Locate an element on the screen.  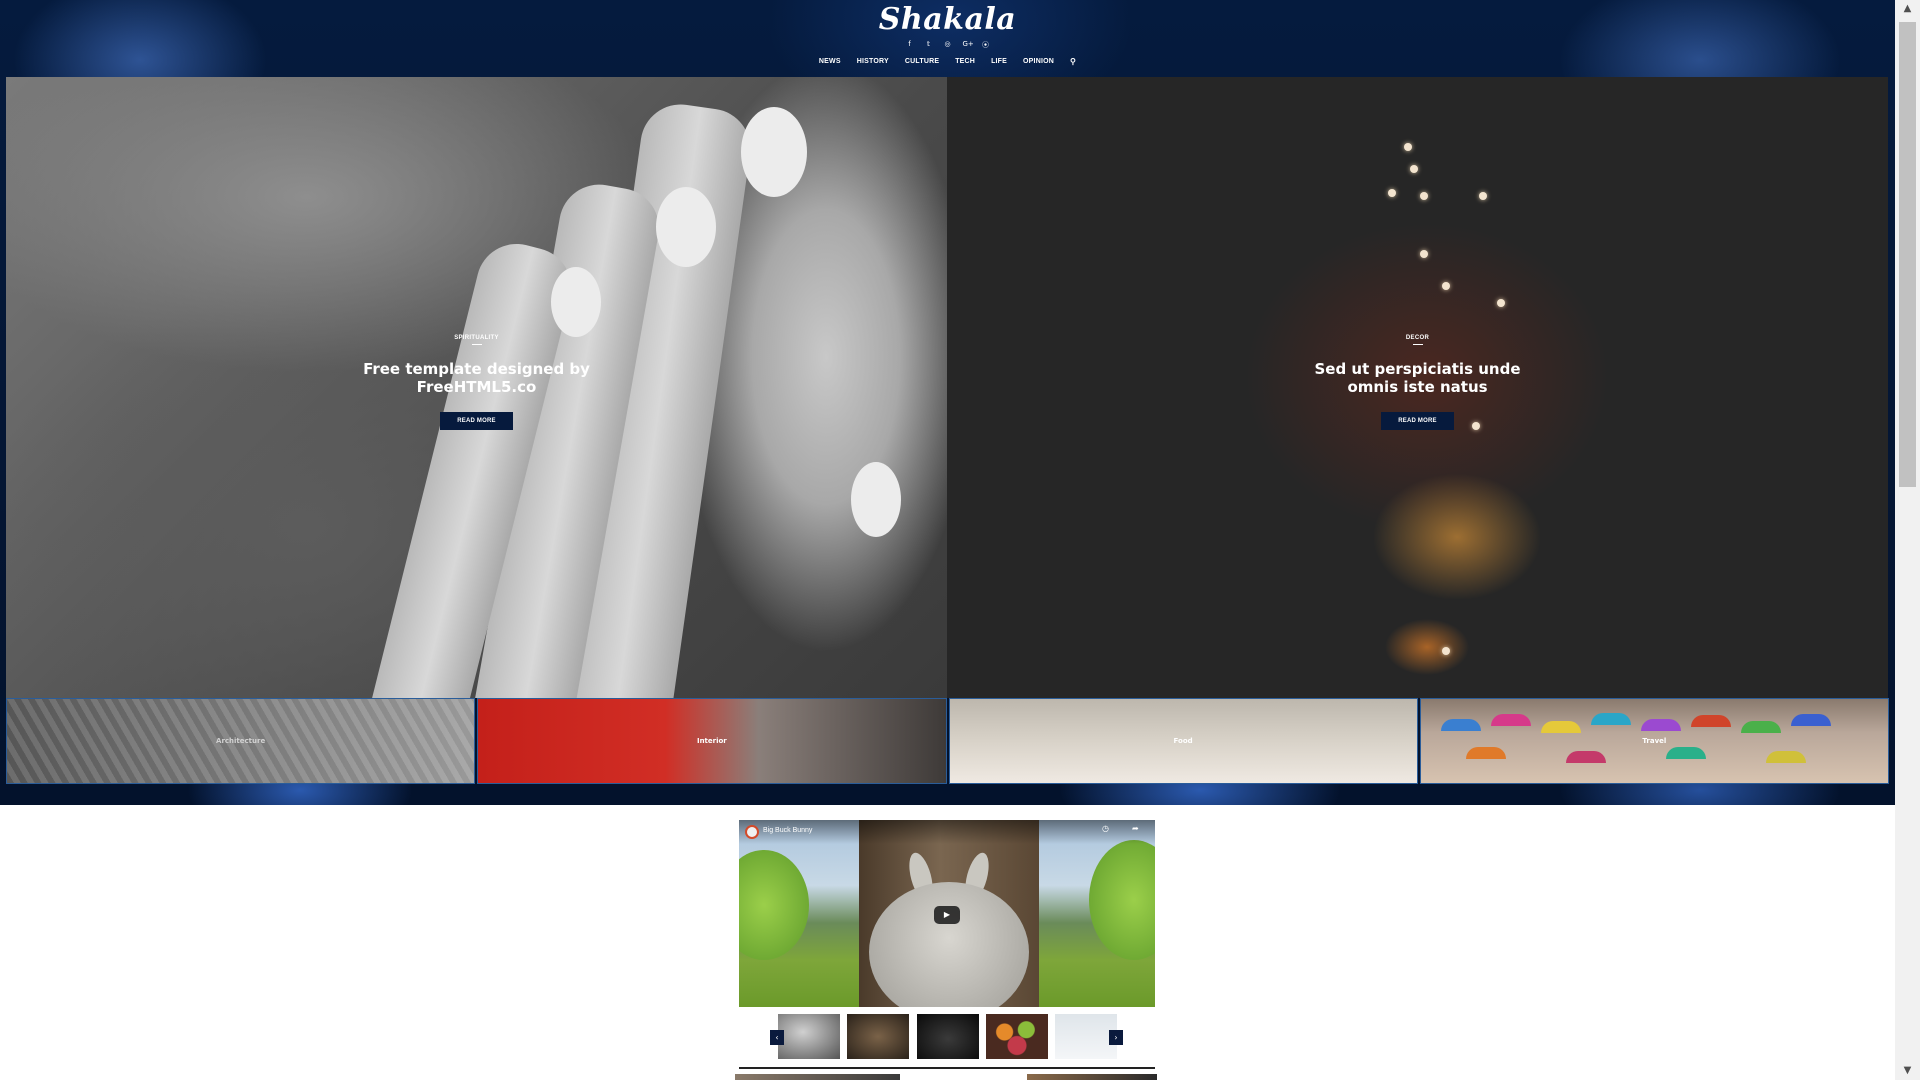
nav-item-tech: TECH is located at coordinates (965, 61).